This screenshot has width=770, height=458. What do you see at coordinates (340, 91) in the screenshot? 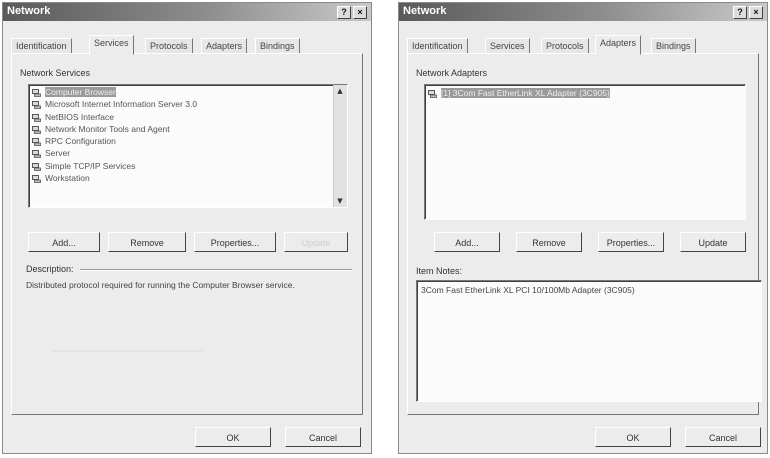
I see `scroll-up-arrow-icon: ▲` at bounding box center [340, 91].